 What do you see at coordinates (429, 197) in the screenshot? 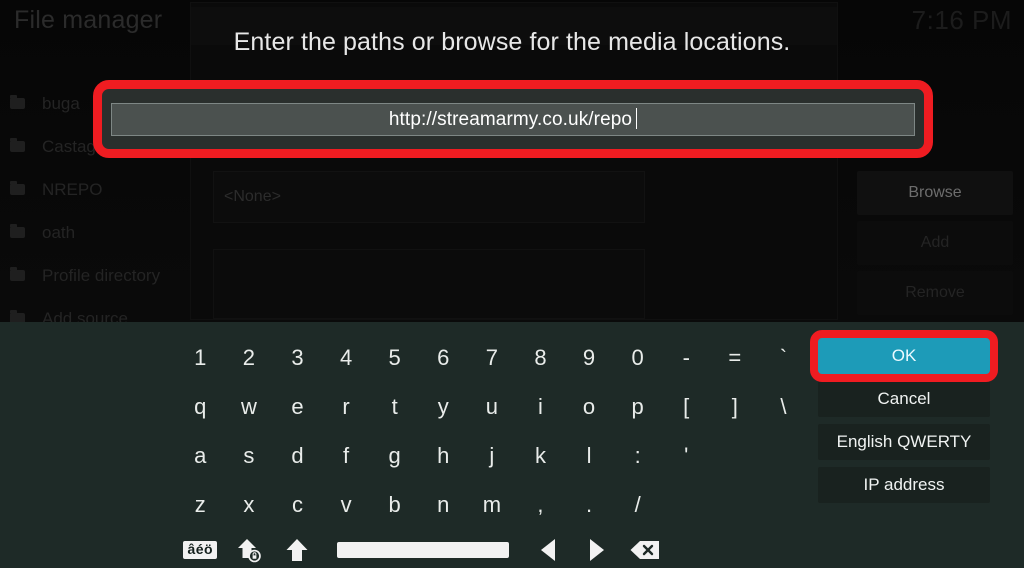
I see `source-path-listbox: <None>` at bounding box center [429, 197].